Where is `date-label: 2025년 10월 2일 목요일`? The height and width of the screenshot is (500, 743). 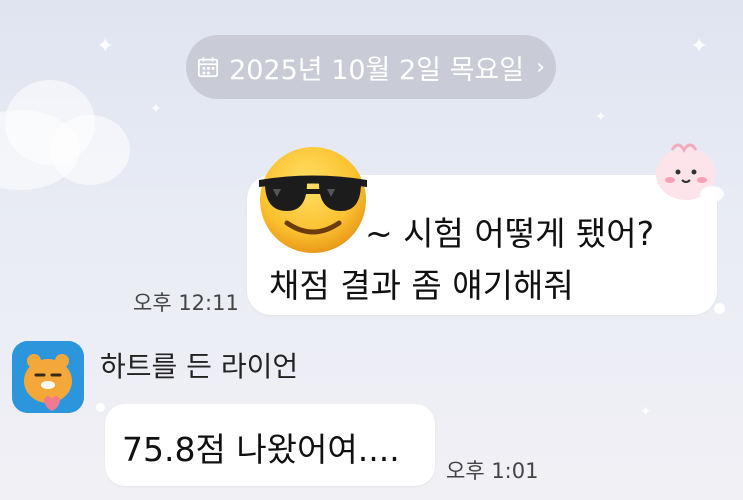
date-label: 2025년 10월 2일 목요일 is located at coordinates (377, 70).